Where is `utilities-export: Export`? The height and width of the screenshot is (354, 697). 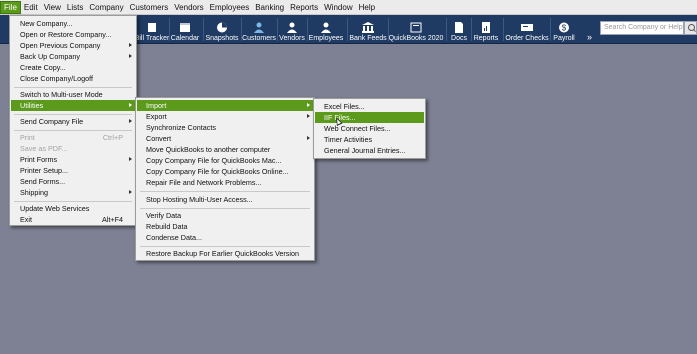 utilities-export: Export is located at coordinates (225, 116).